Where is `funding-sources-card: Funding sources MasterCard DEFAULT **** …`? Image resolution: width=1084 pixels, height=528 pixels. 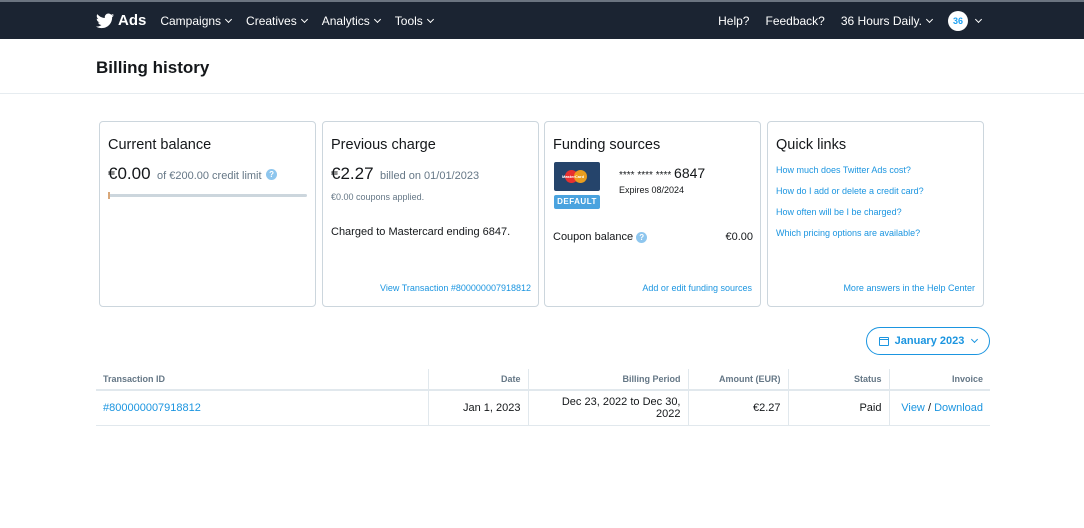
funding-sources-card: Funding sources MasterCard DEFAULT **** … is located at coordinates (652, 214).